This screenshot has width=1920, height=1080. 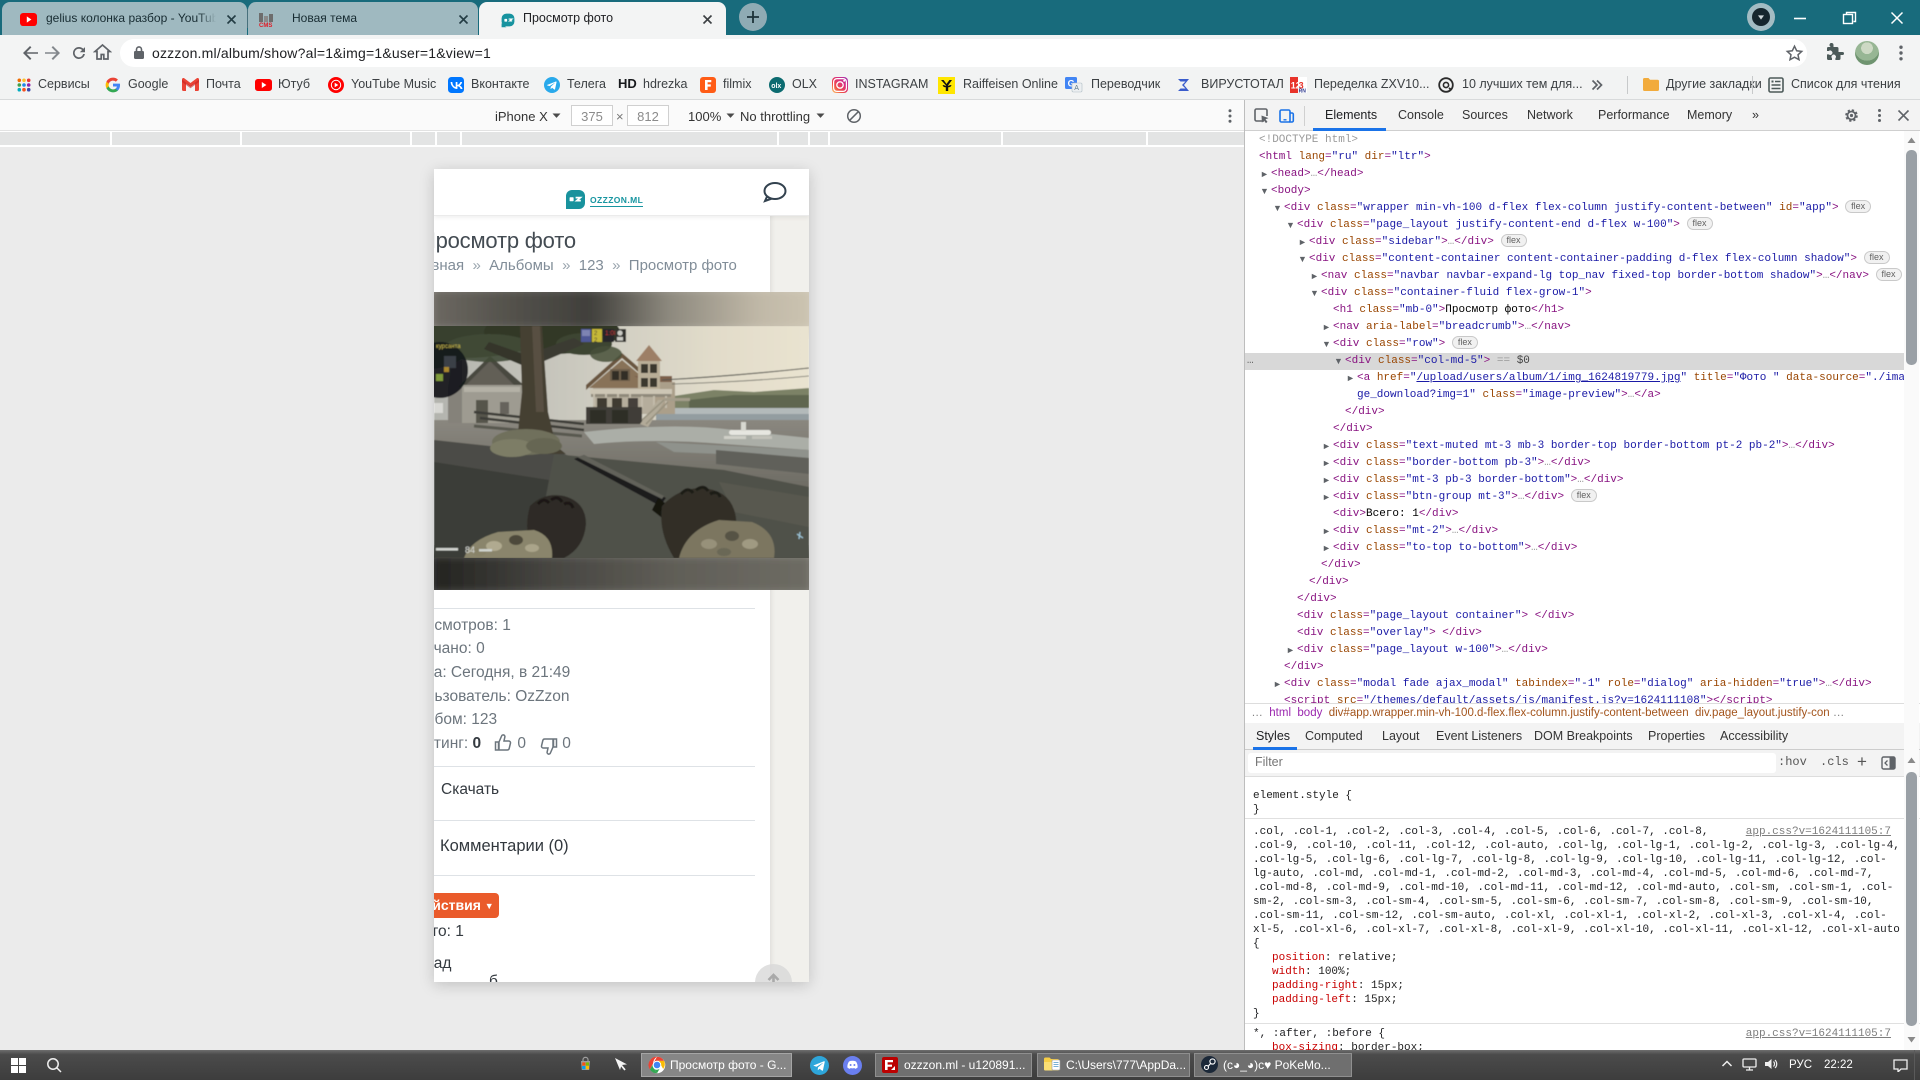 What do you see at coordinates (448, 347) in the screenshot?
I see `svg-text: курсанта` at bounding box center [448, 347].